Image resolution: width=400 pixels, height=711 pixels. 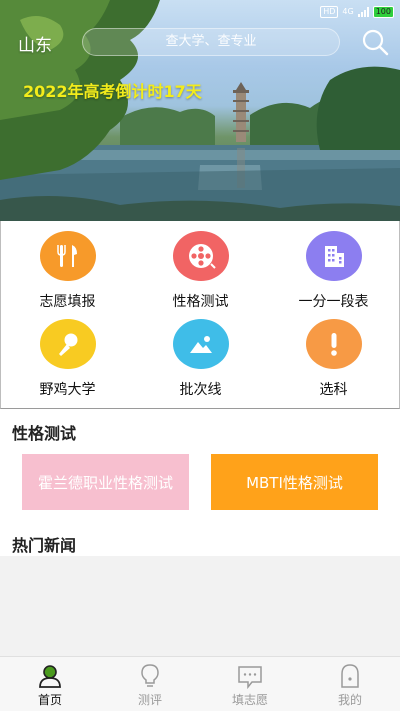 What do you see at coordinates (149, 700) in the screenshot?
I see `tab-label: 测评` at bounding box center [149, 700].